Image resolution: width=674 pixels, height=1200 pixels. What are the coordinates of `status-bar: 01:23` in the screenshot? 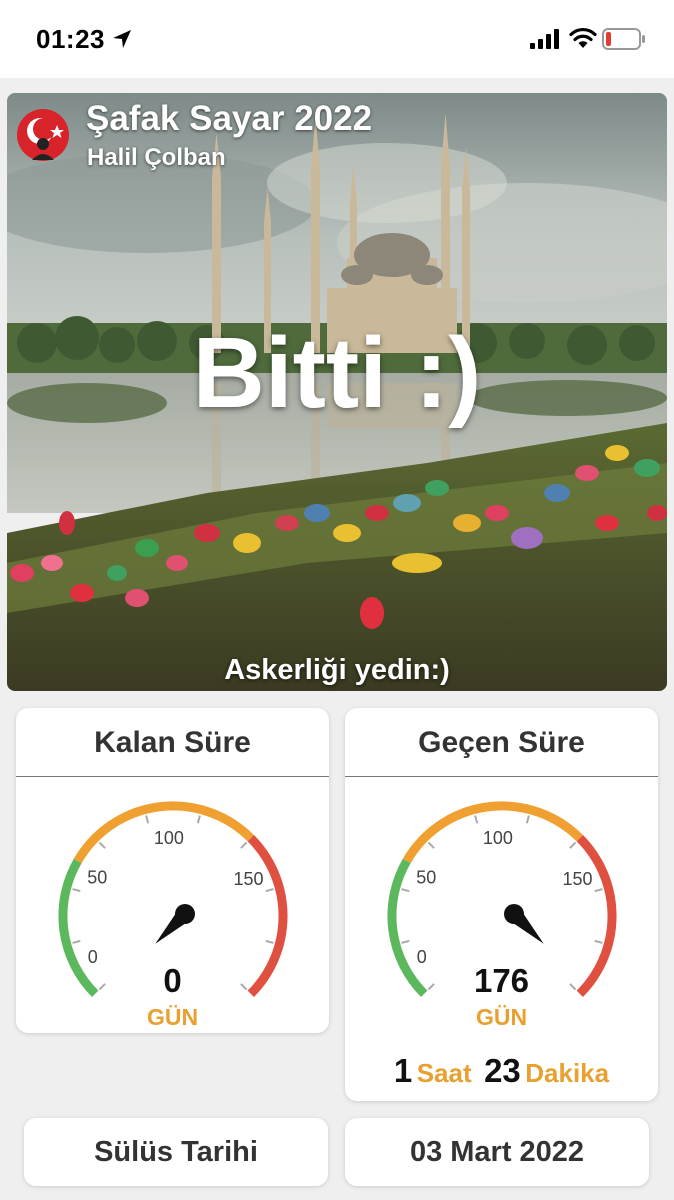 It's located at (337, 39).